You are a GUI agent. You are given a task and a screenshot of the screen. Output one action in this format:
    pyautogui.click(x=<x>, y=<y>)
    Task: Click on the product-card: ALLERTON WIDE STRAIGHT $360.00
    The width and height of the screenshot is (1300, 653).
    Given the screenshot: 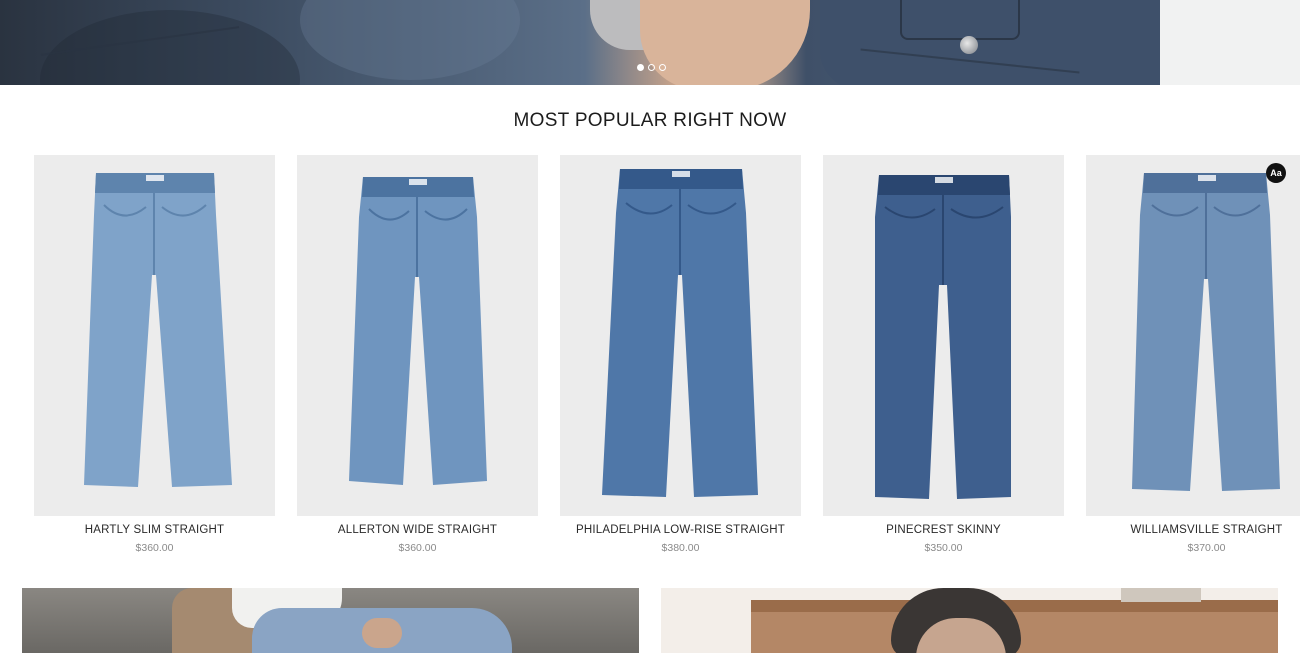 What is the action you would take?
    pyautogui.click(x=417, y=354)
    